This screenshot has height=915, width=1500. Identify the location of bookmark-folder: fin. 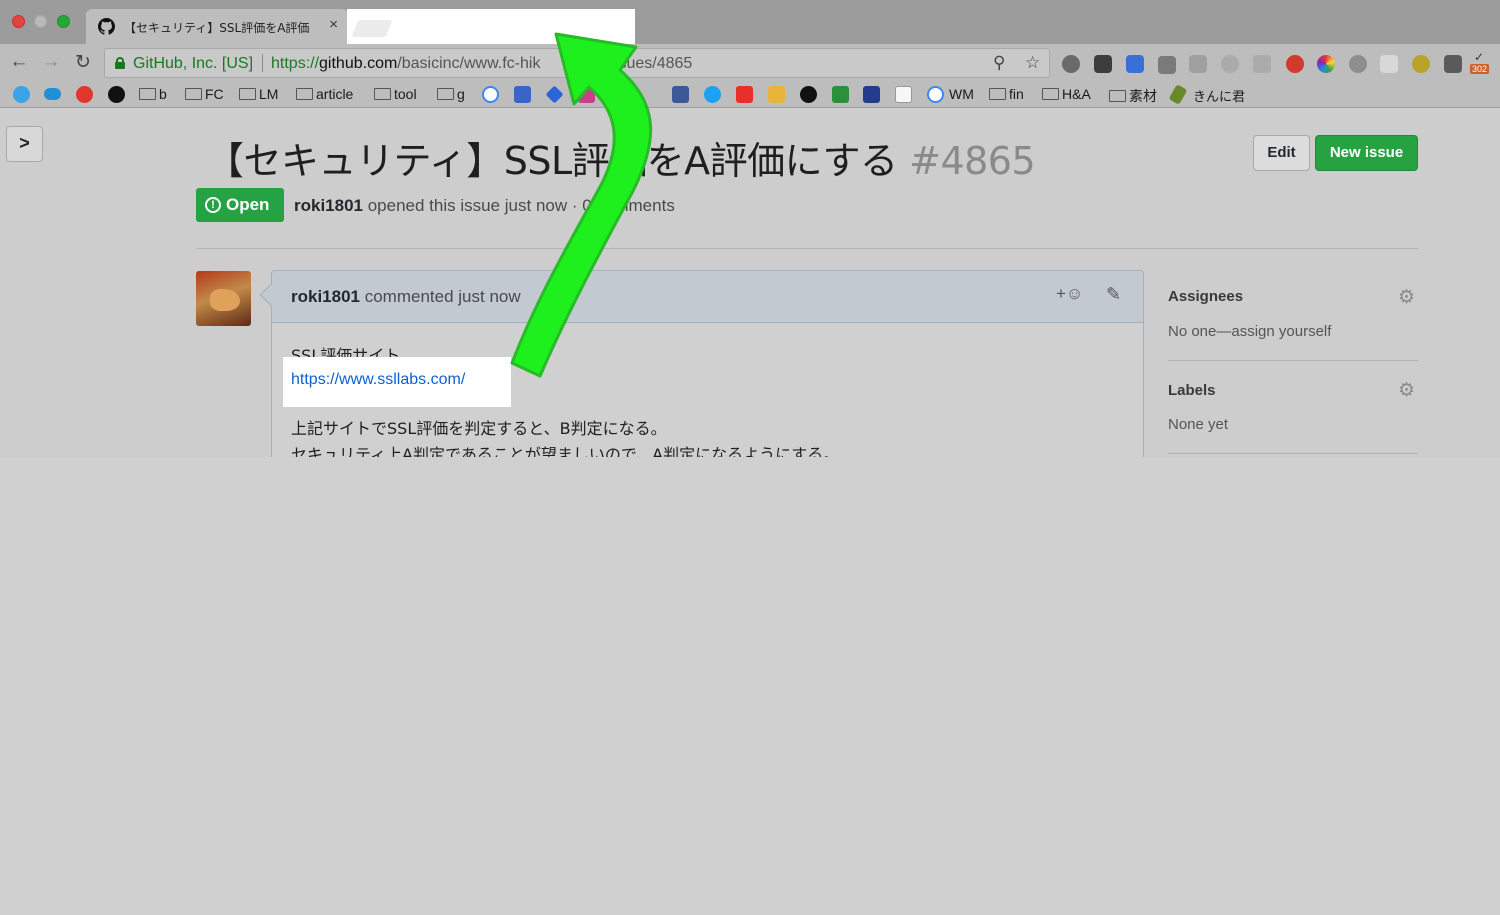
(1006, 94).